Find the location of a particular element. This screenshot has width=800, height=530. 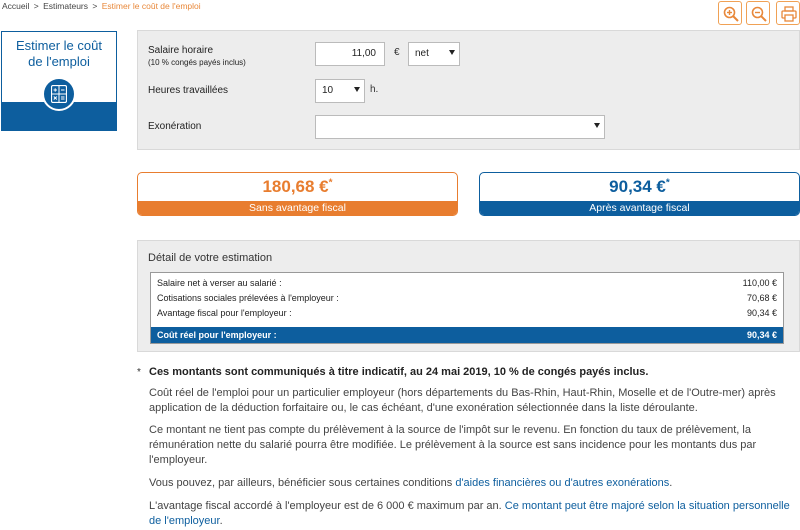

zoom-in-icon is located at coordinates (731, 14).